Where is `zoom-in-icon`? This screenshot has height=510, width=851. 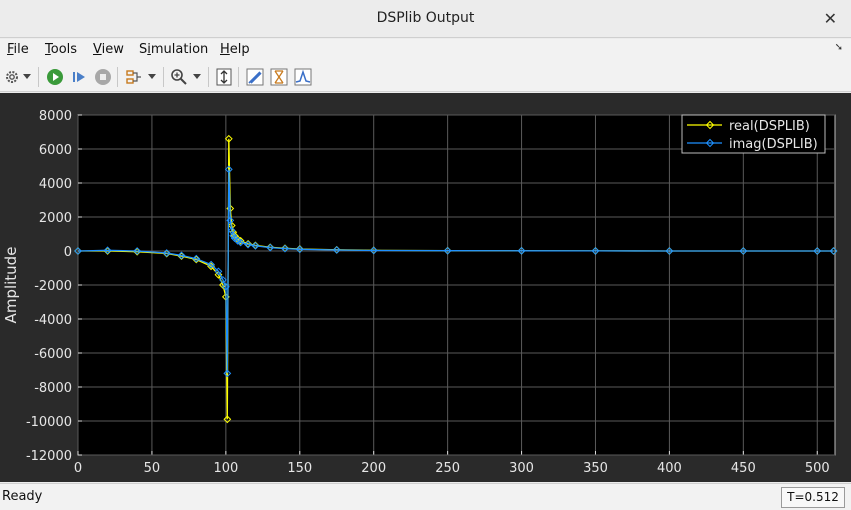
zoom-in-icon is located at coordinates (179, 77).